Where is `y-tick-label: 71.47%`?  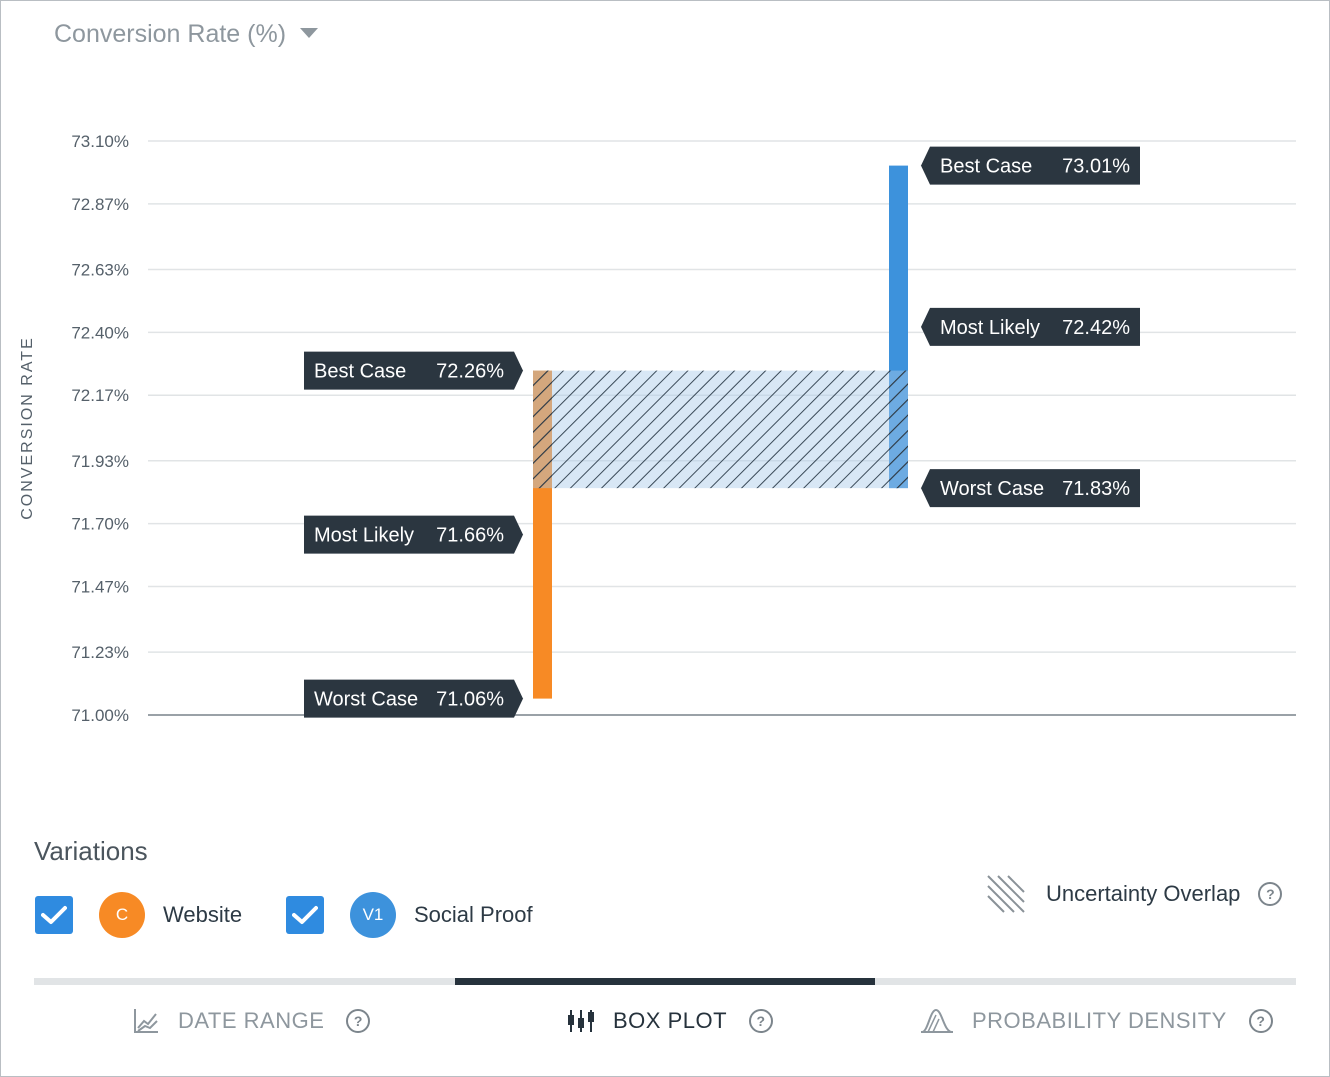
y-tick-label: 71.47% is located at coordinates (100, 587).